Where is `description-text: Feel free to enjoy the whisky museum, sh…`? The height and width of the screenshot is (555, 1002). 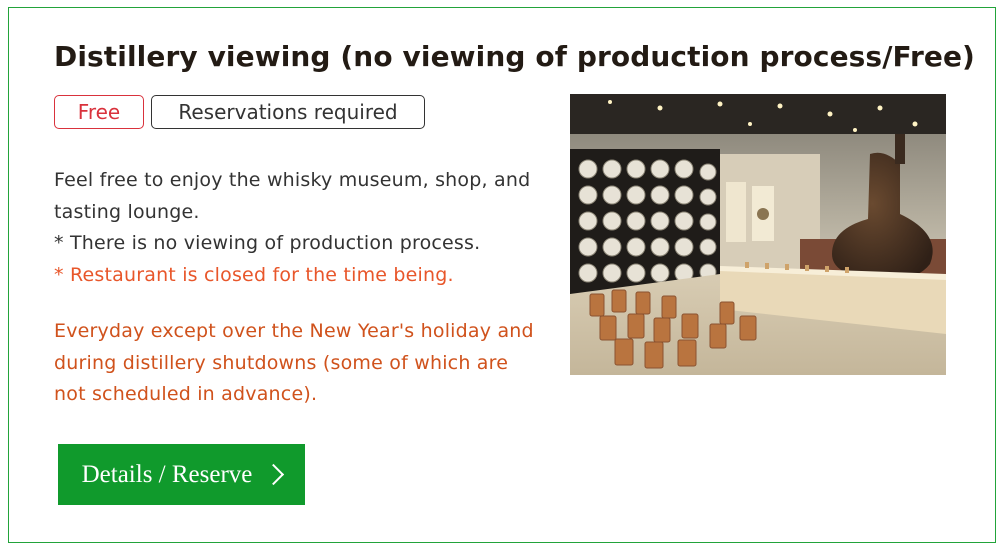
description-text: Feel free to enjoy the whisky museum, sh… is located at coordinates (292, 196).